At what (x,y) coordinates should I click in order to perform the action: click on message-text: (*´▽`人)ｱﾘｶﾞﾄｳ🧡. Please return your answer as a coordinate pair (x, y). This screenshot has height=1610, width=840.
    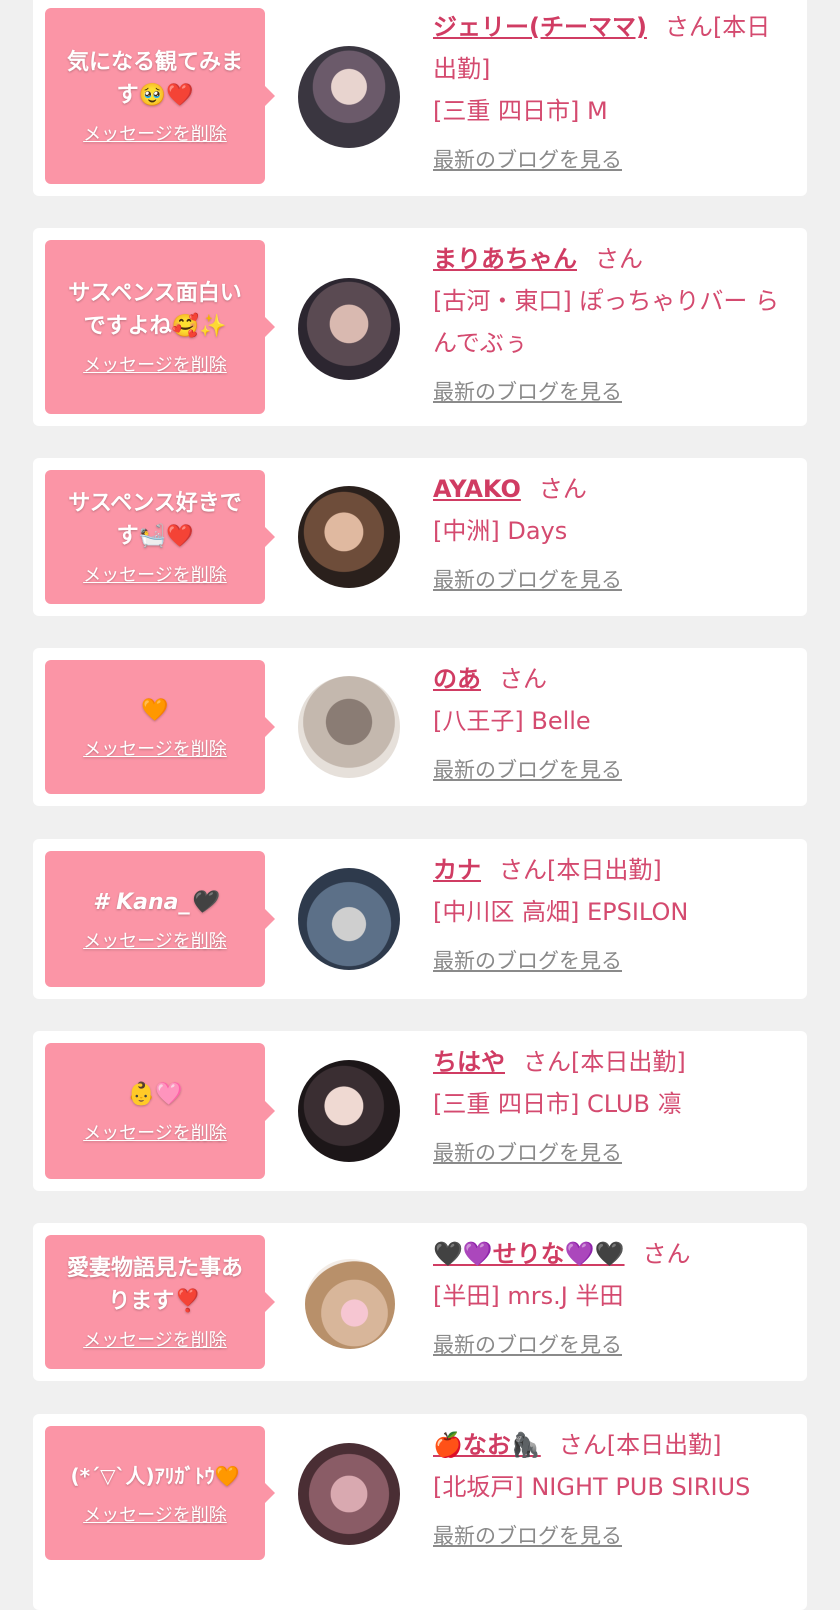
    Looking at the image, I should click on (155, 1475).